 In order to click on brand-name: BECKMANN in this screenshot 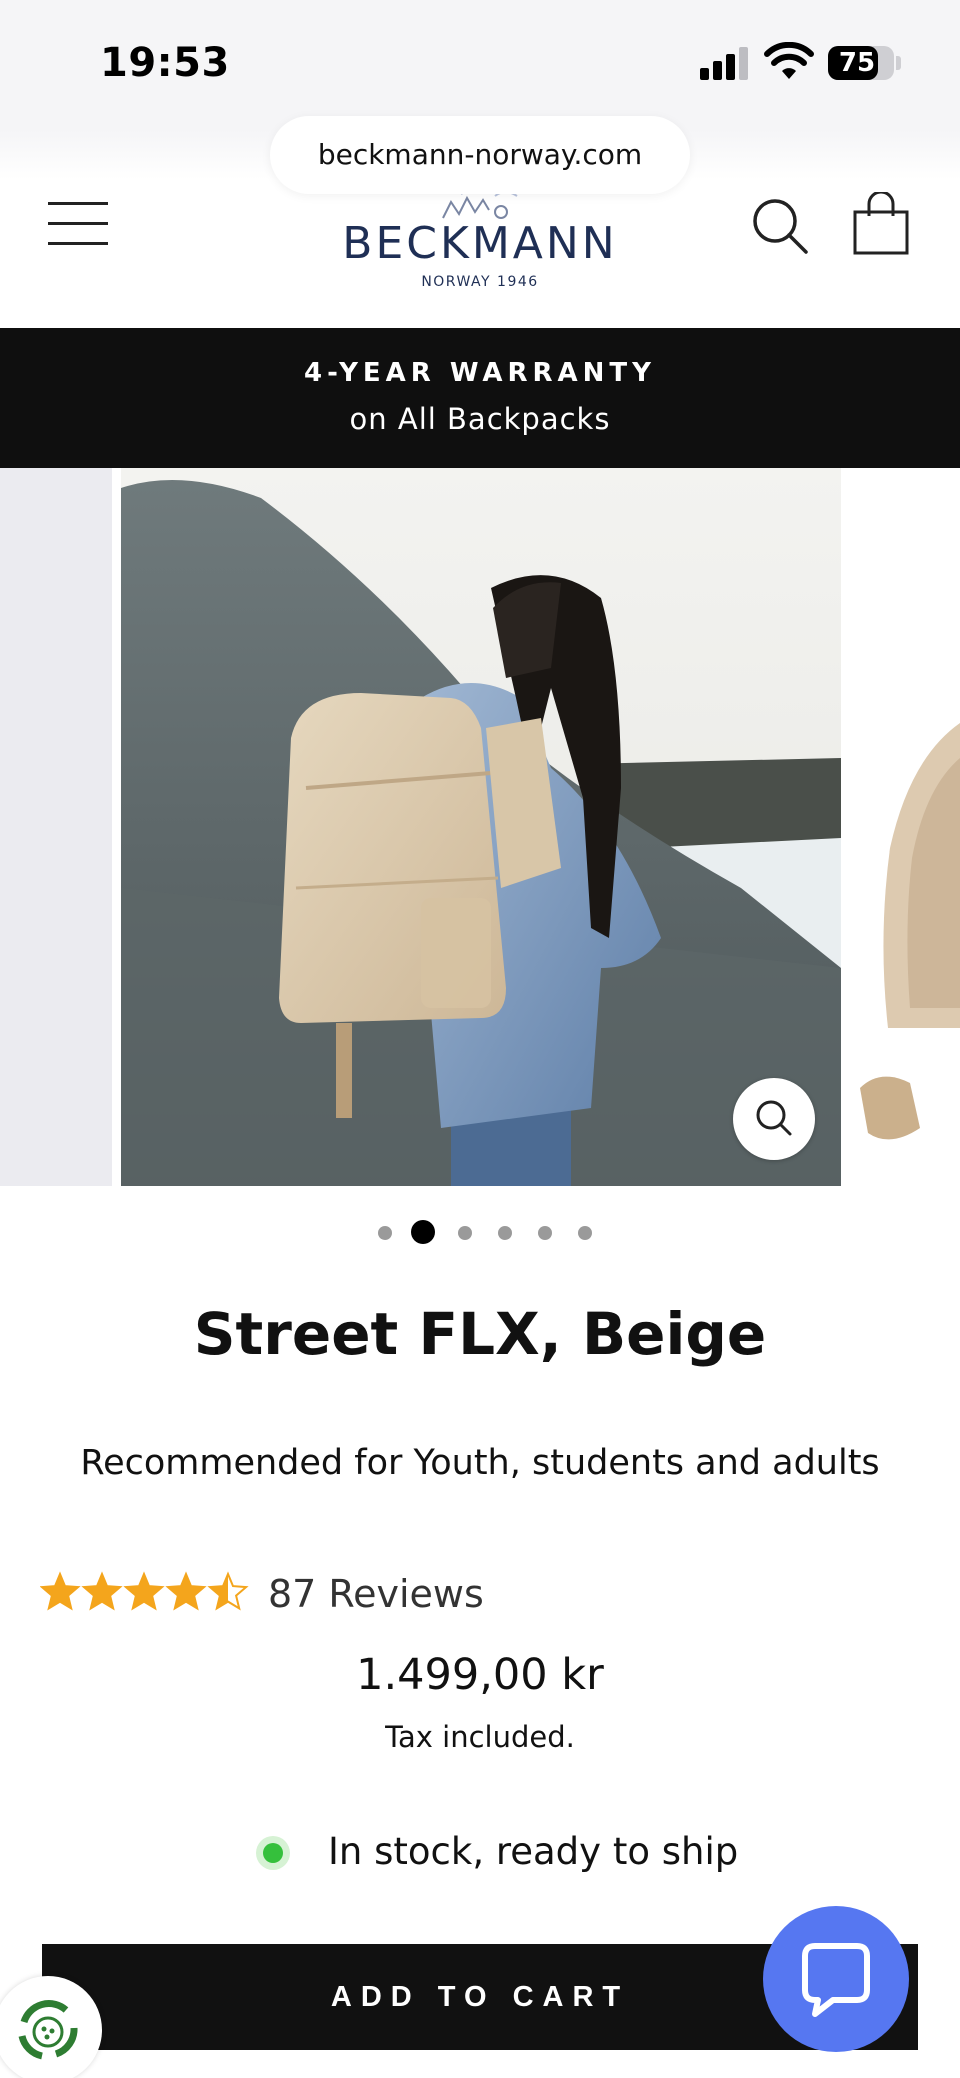, I will do `click(480, 243)`.